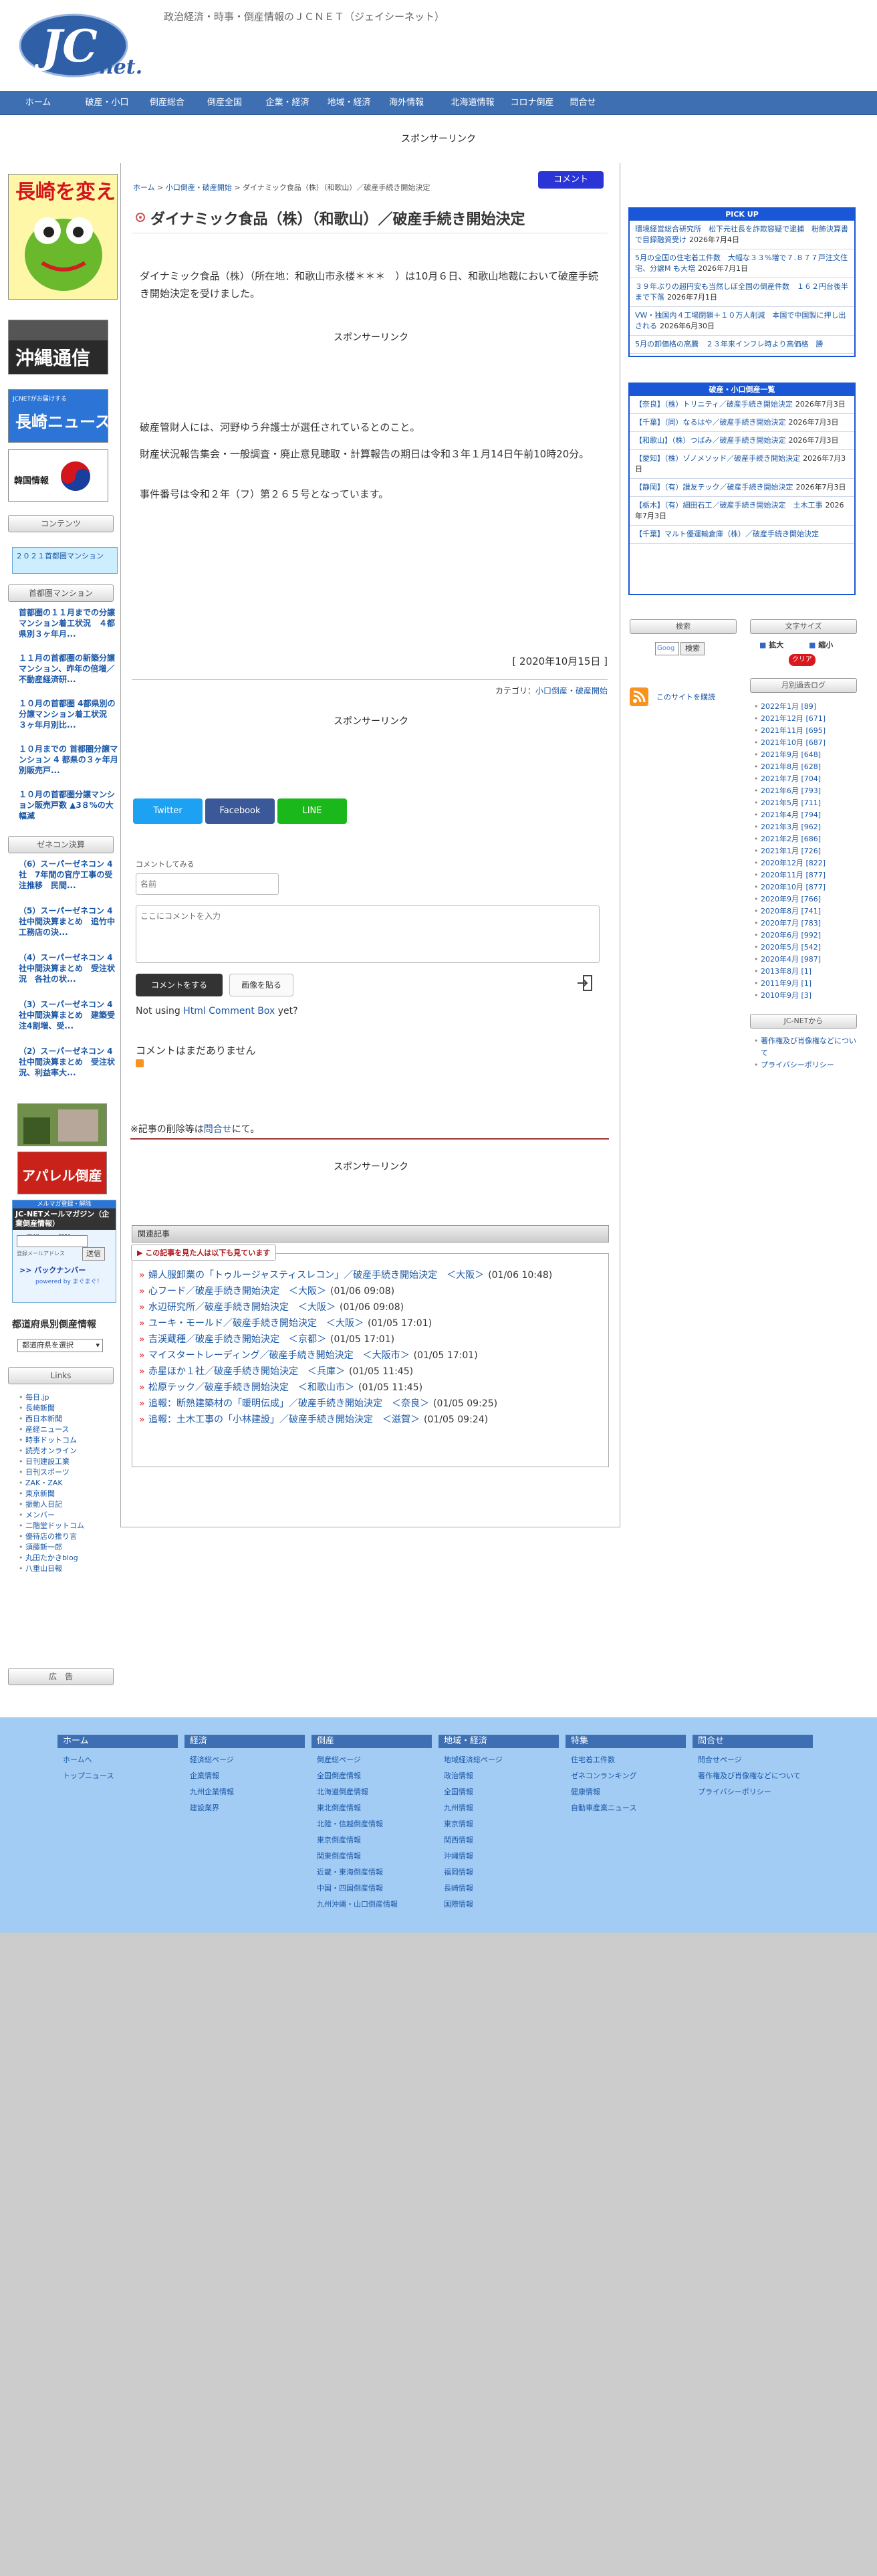  I want to click on links-item: • 八重山日報, so click(69, 1569).